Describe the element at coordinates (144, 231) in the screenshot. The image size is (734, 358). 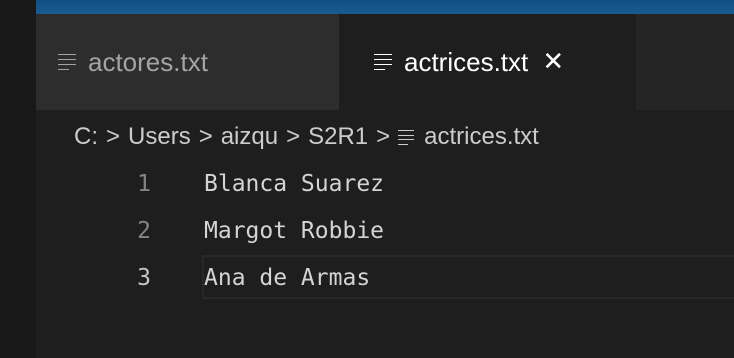
I see `line-number: 2` at that location.